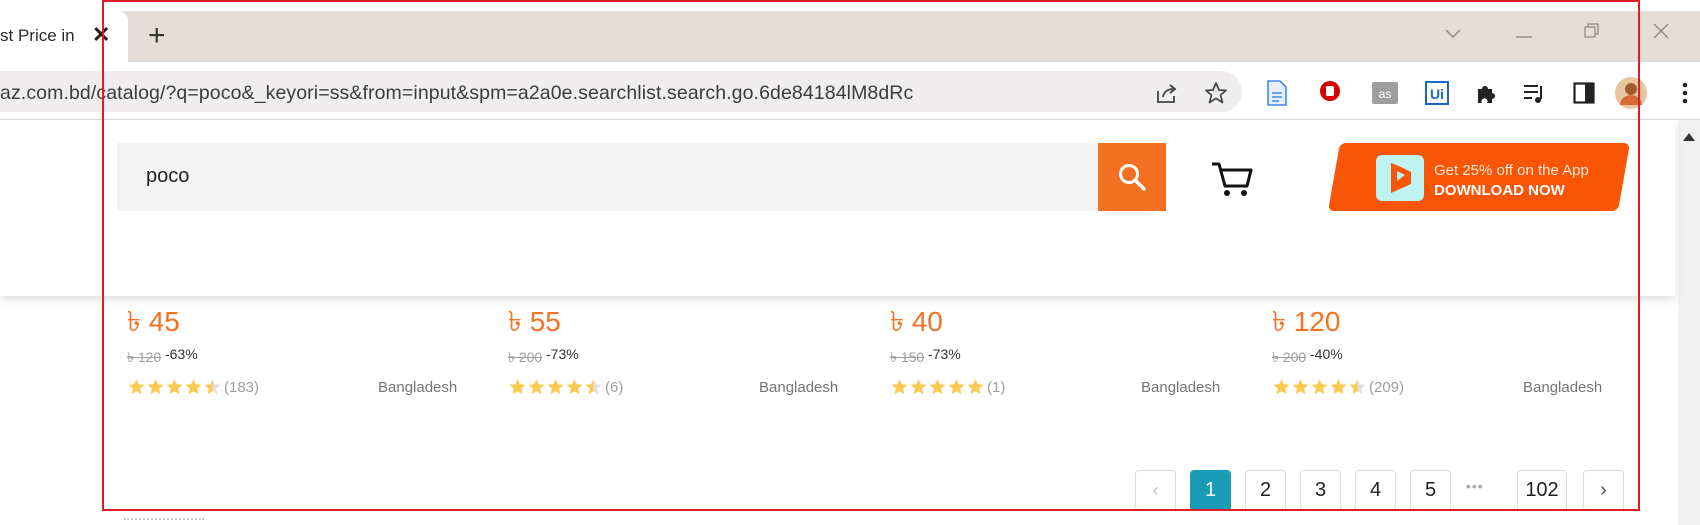  I want to click on lastpass-extension-icon: as, so click(1385, 93).